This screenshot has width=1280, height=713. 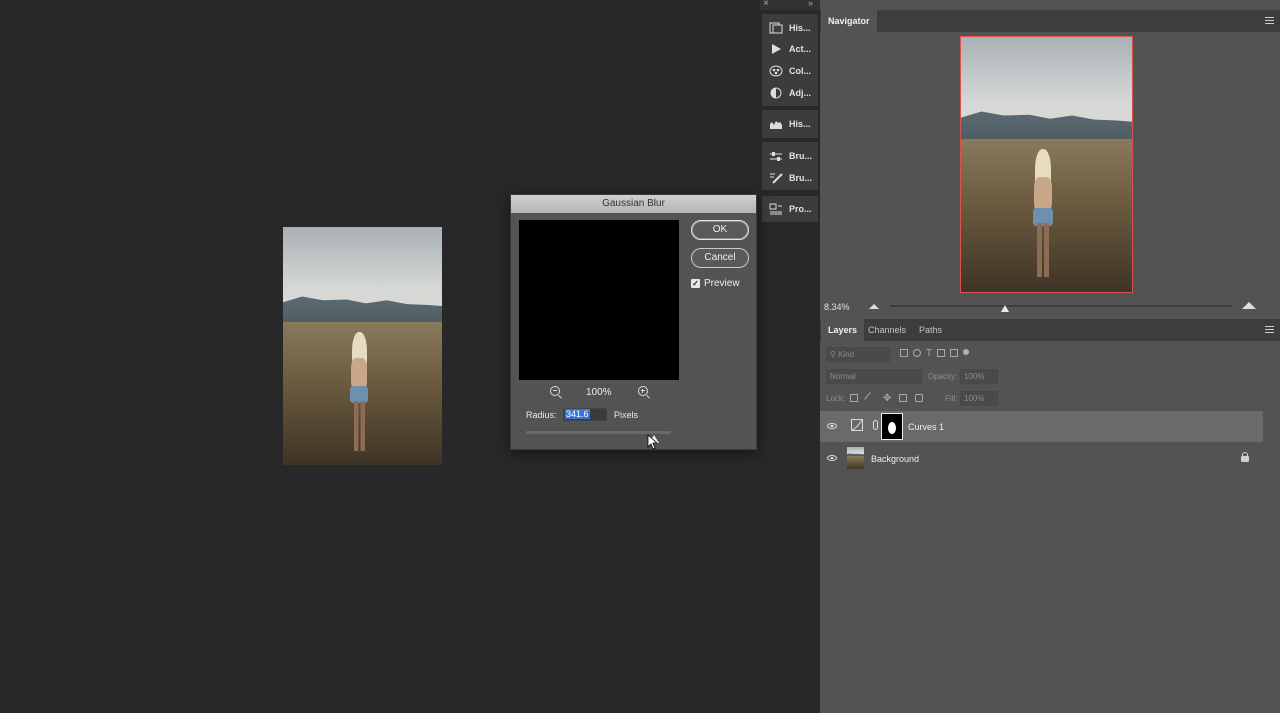 I want to click on shape-filter-icon, so click(x=941, y=353).